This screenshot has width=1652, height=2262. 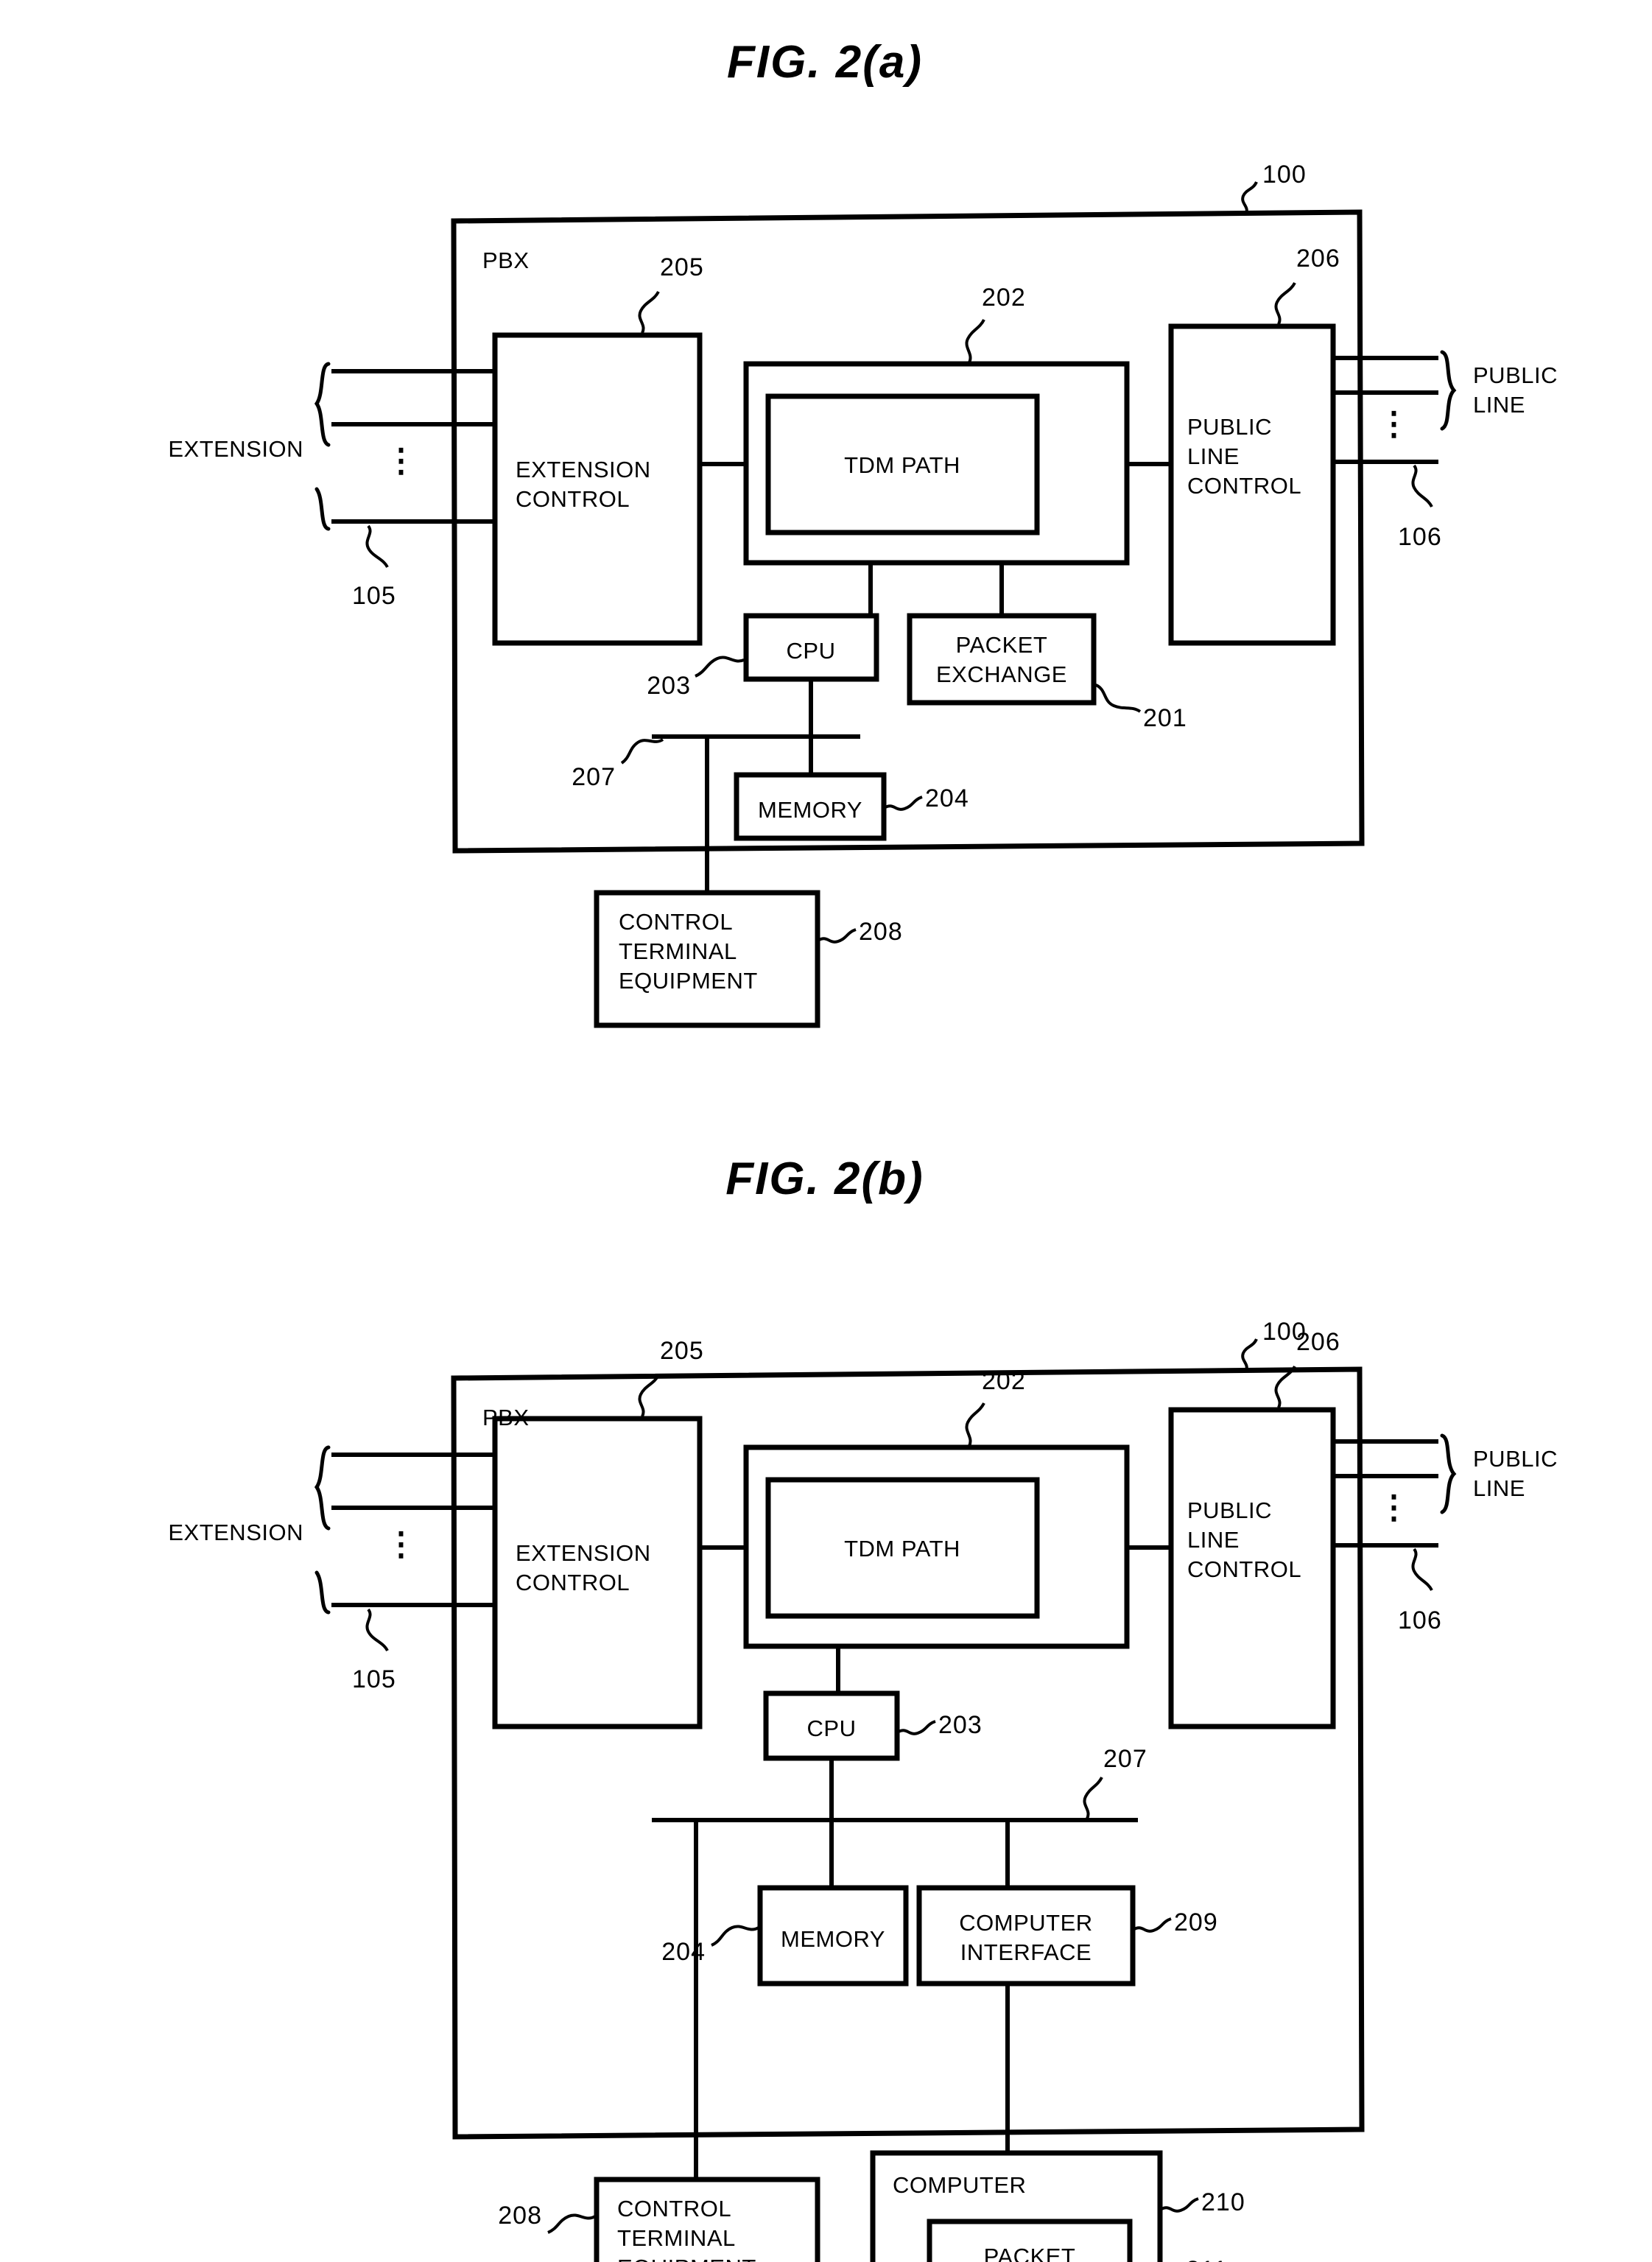 I want to click on ref-210-2b: 210, so click(x=1223, y=2202).